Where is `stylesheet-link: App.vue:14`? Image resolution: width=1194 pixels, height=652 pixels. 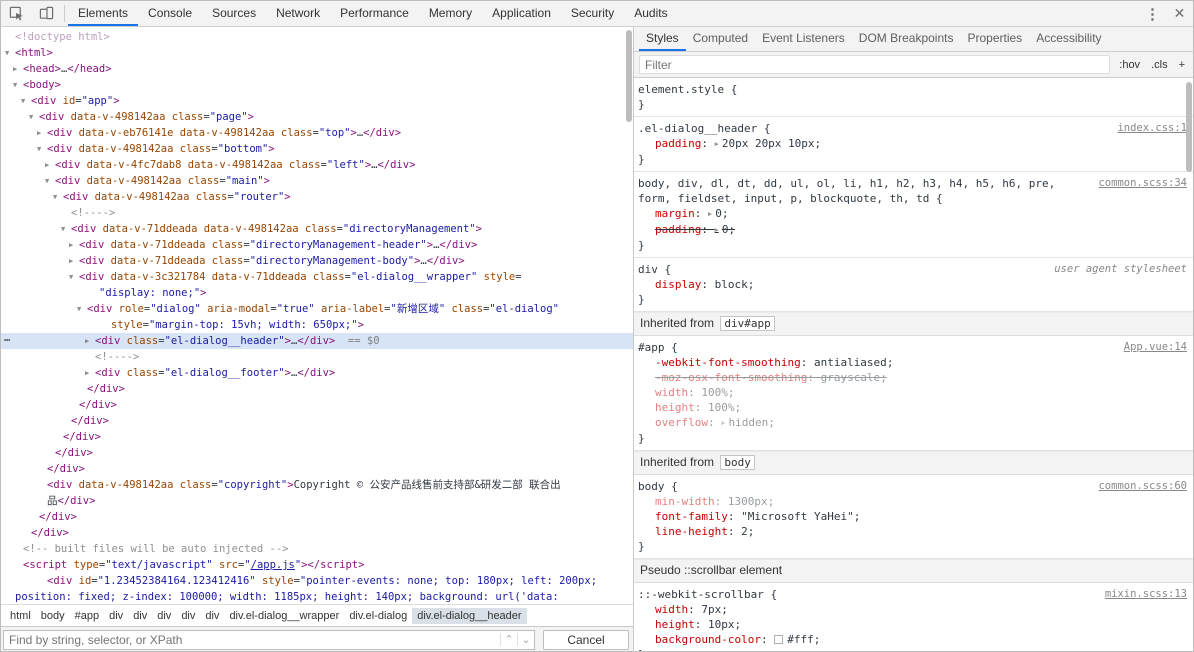
stylesheet-link: App.vue:14 is located at coordinates (1155, 347).